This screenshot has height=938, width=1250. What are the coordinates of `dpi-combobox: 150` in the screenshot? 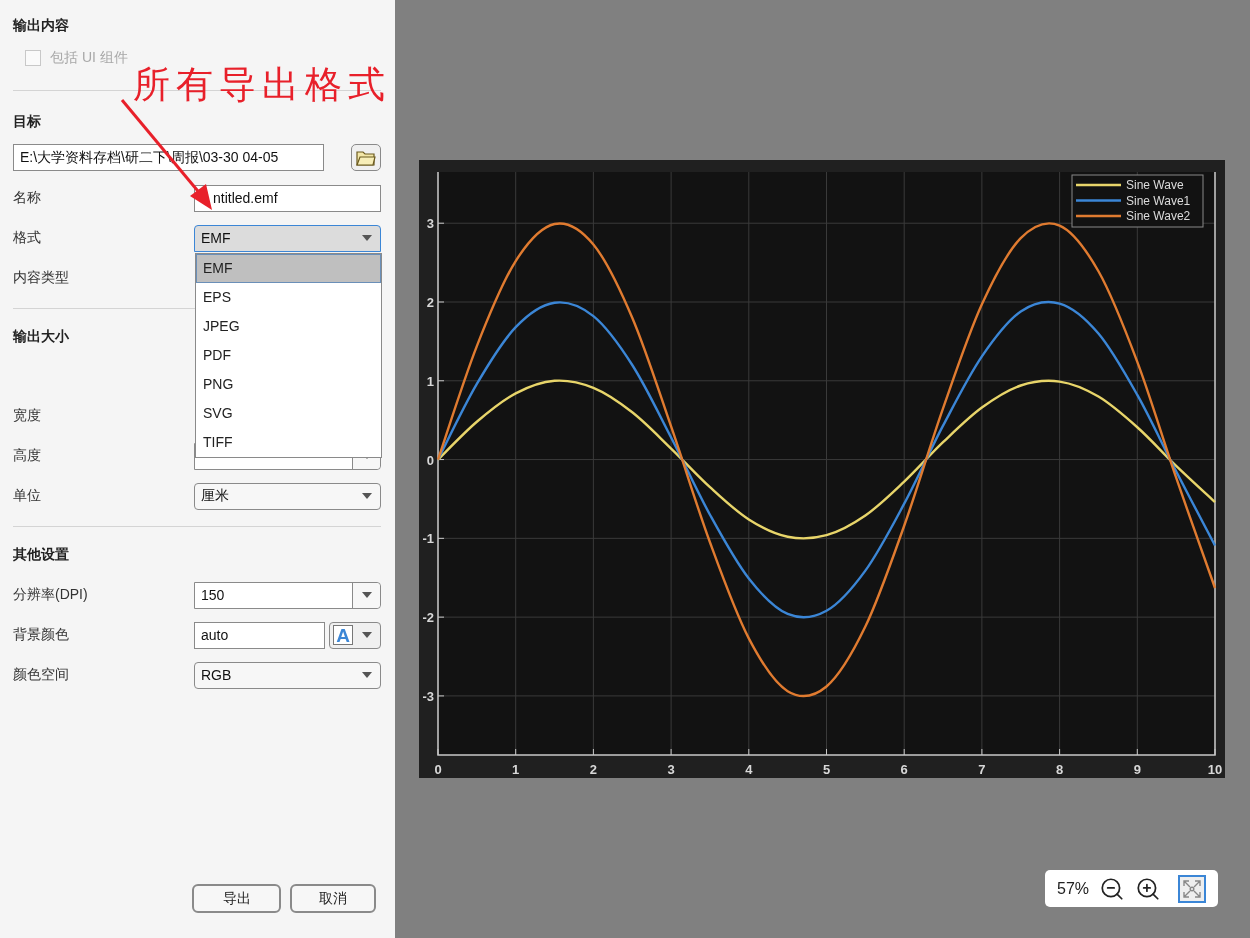 It's located at (287, 595).